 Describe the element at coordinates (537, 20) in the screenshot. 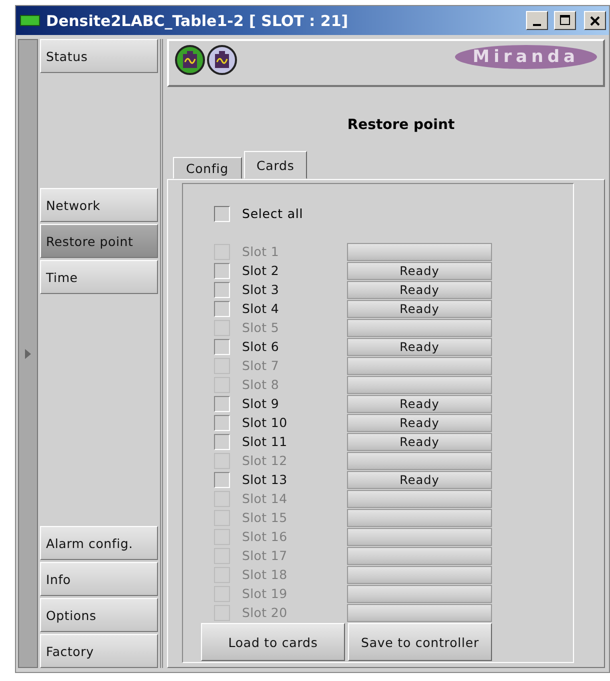

I see `minimize-button` at that location.